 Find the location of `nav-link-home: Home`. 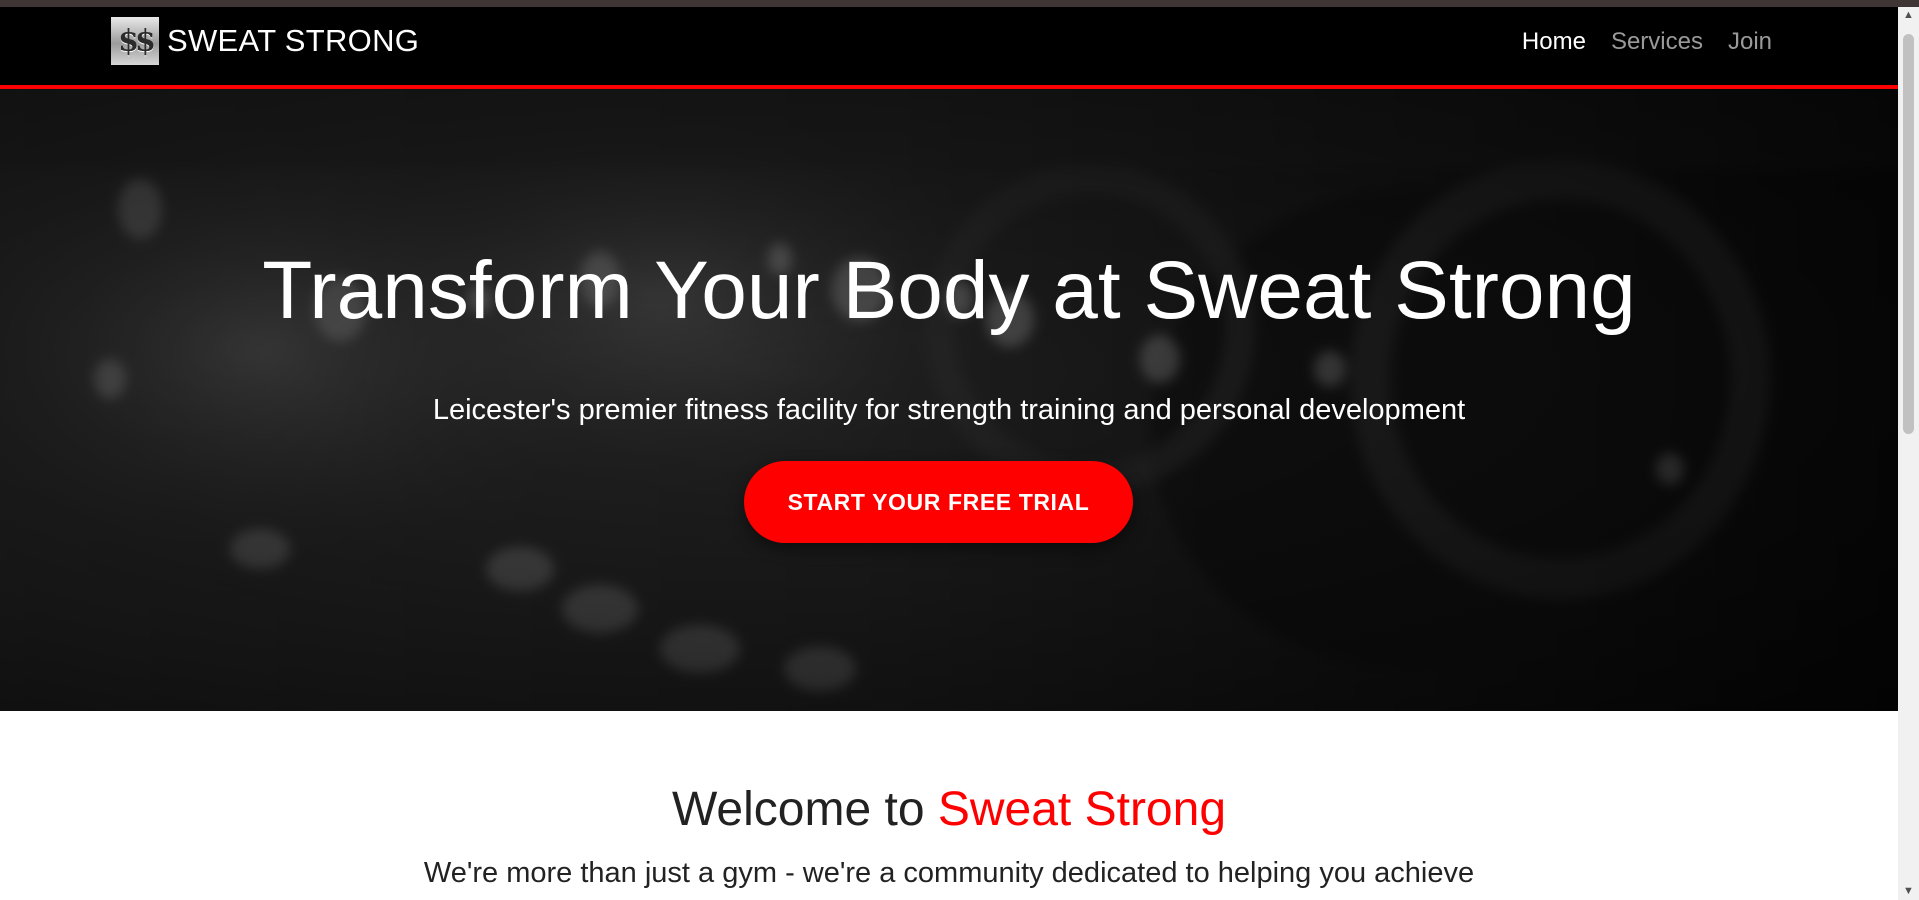

nav-link-home: Home is located at coordinates (1554, 42).